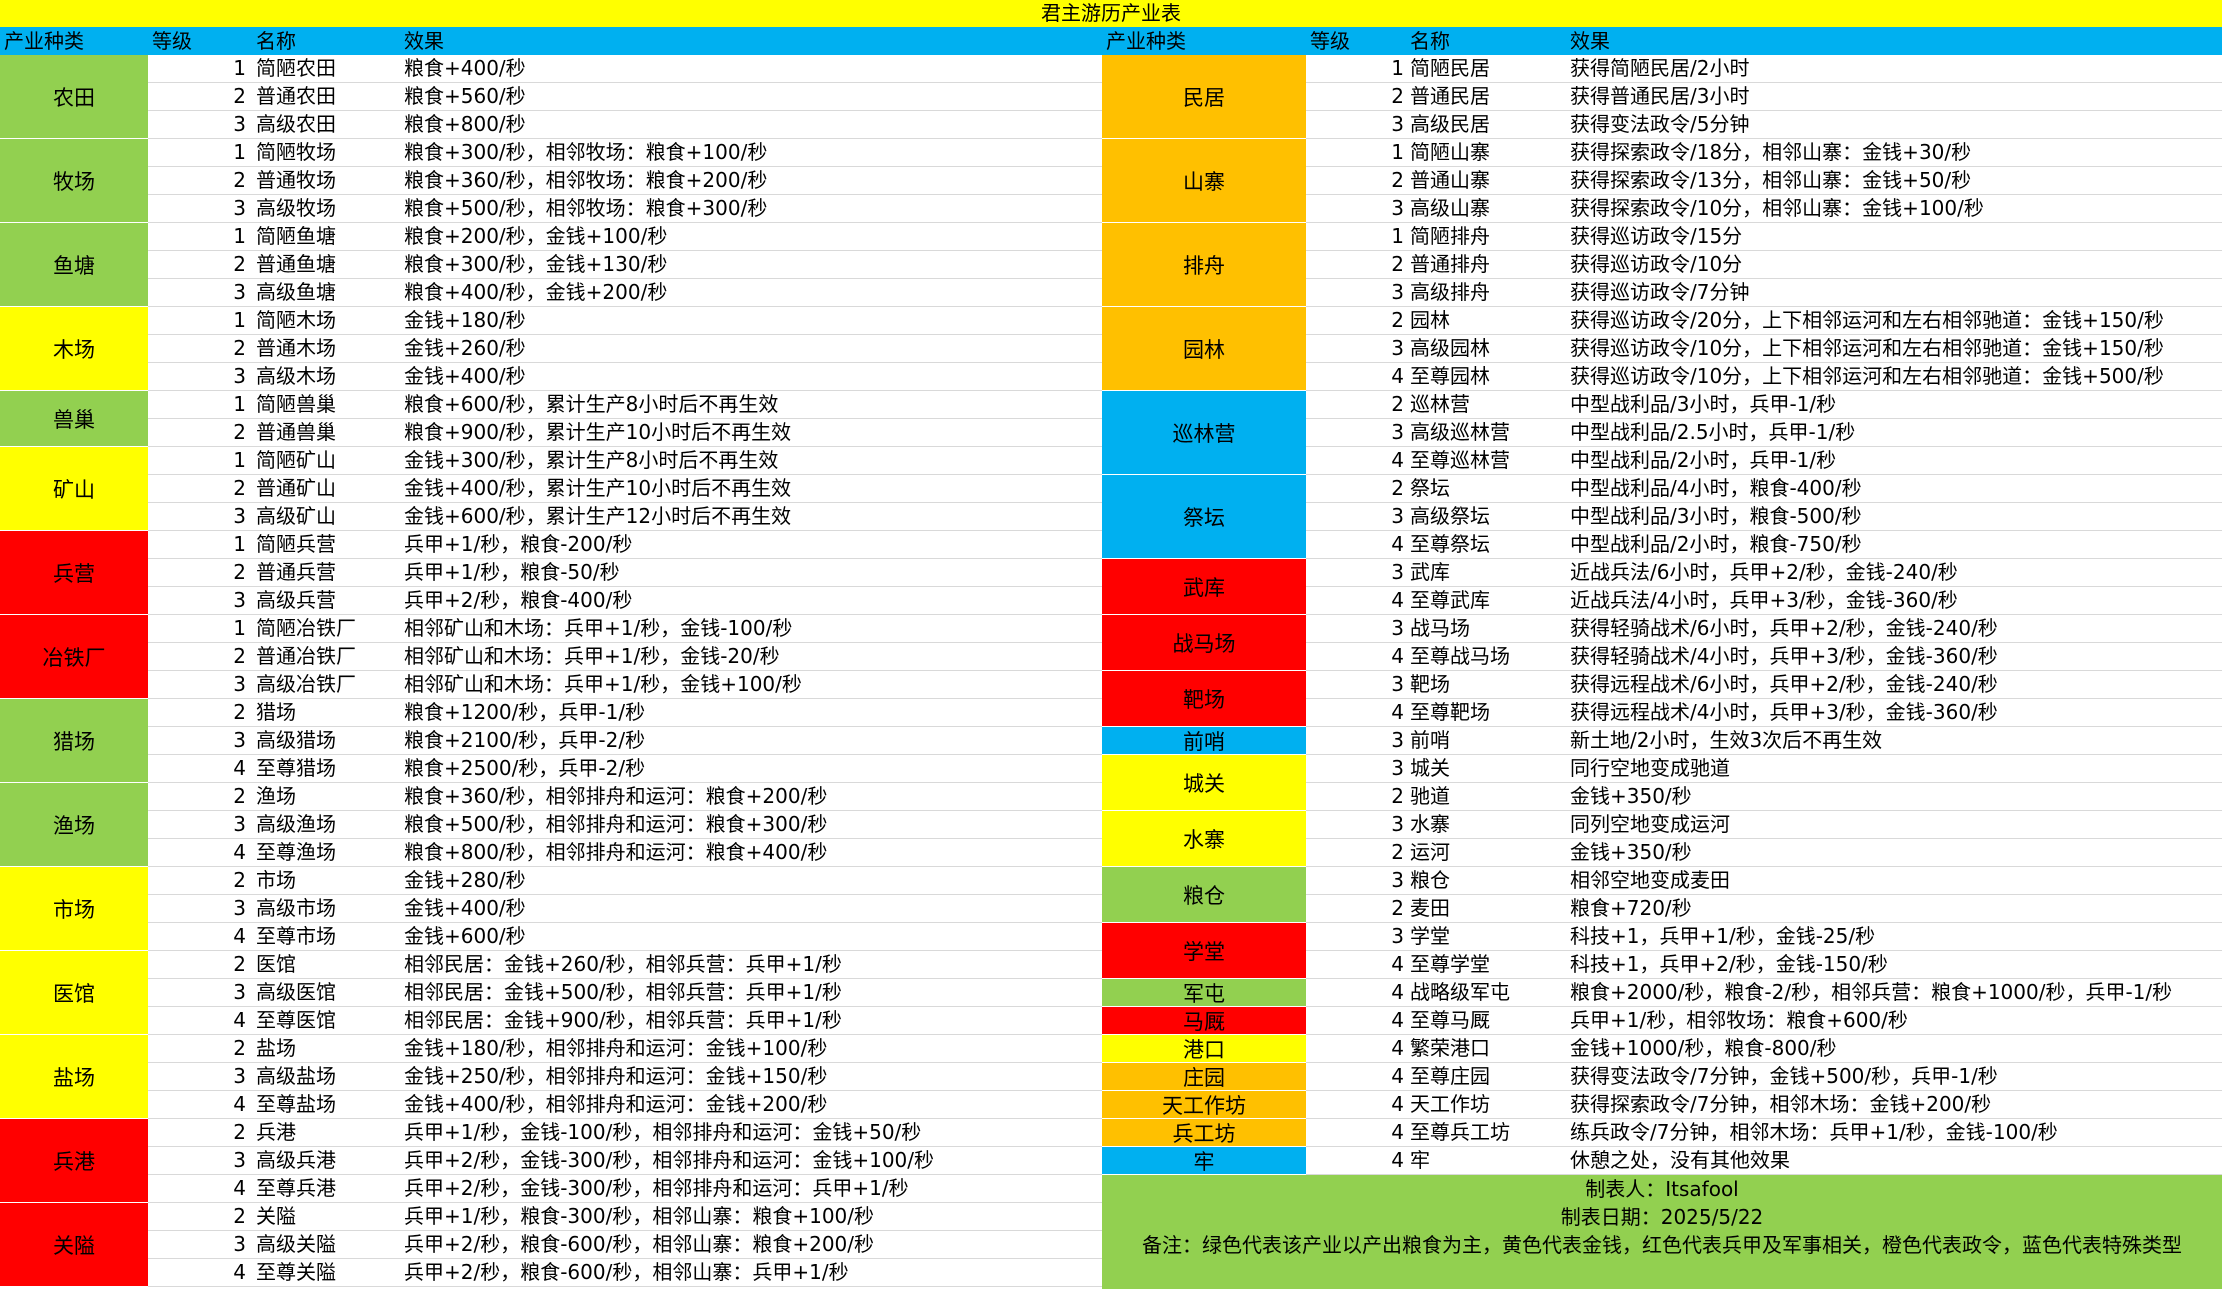 This screenshot has width=2222, height=1289. What do you see at coordinates (551, 545) in the screenshot?
I see `table-row: 1 简陋兵营 兵甲+1/秒，粮食-200/秒` at bounding box center [551, 545].